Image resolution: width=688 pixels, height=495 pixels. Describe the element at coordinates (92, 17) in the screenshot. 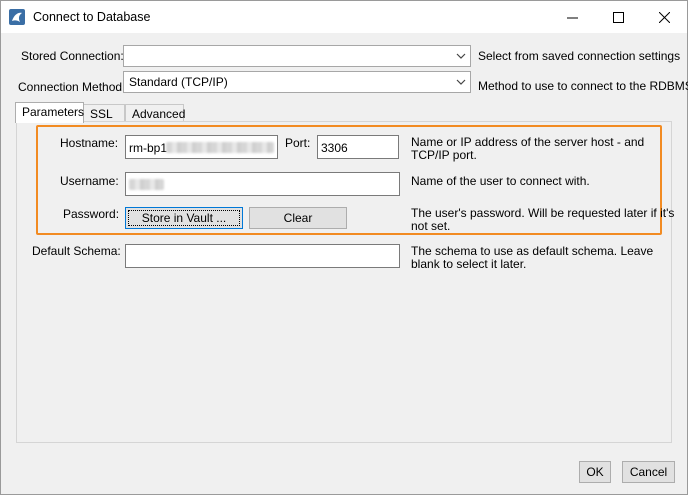

I see `window-title: Connect to Database` at that location.